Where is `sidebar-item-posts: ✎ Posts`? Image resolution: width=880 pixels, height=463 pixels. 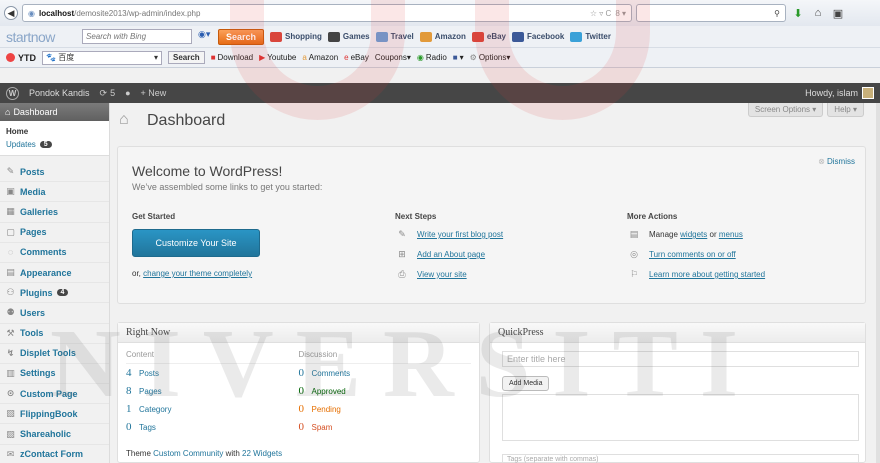 sidebar-item-posts: ✎ Posts is located at coordinates (54, 172).